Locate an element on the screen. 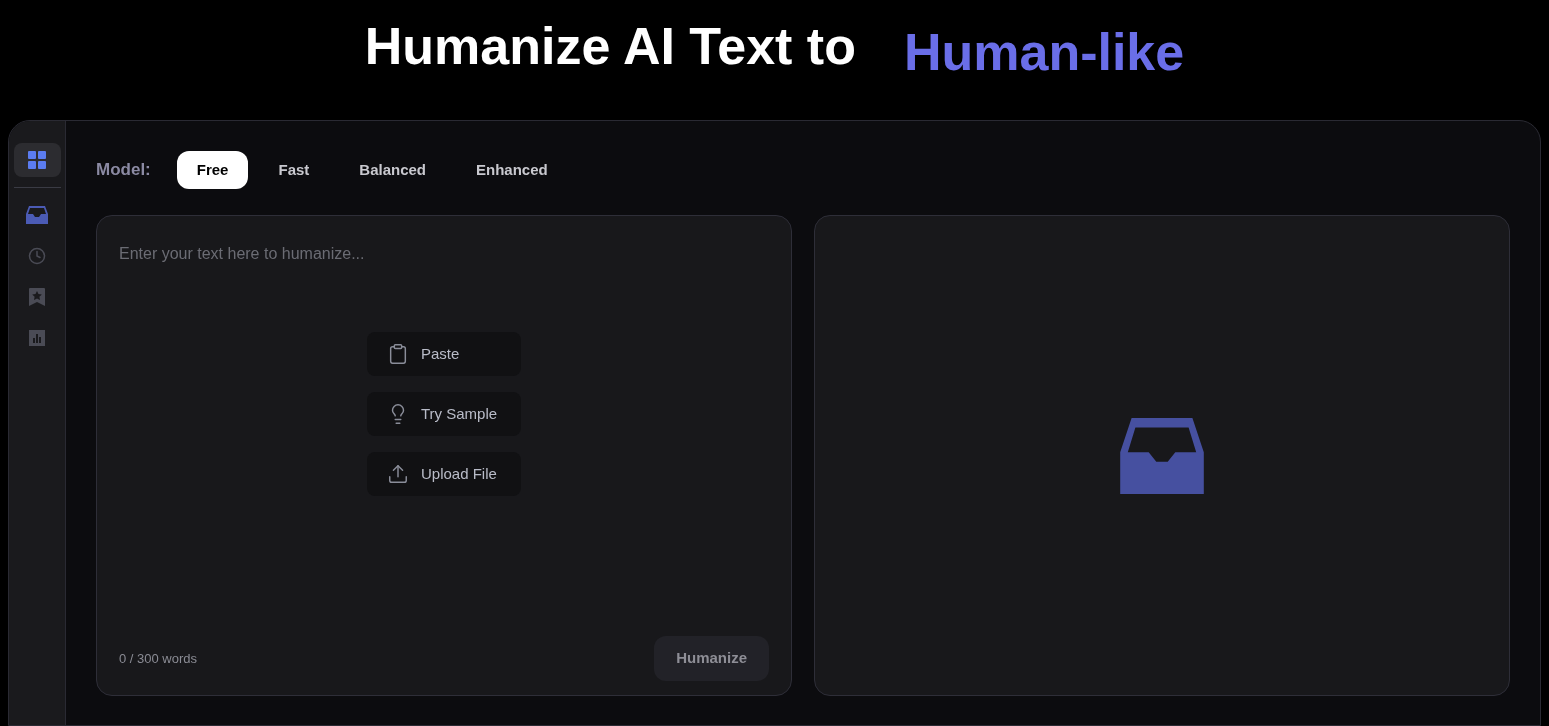 The height and width of the screenshot is (726, 1549). bookmark-star-icon is located at coordinates (37, 297).